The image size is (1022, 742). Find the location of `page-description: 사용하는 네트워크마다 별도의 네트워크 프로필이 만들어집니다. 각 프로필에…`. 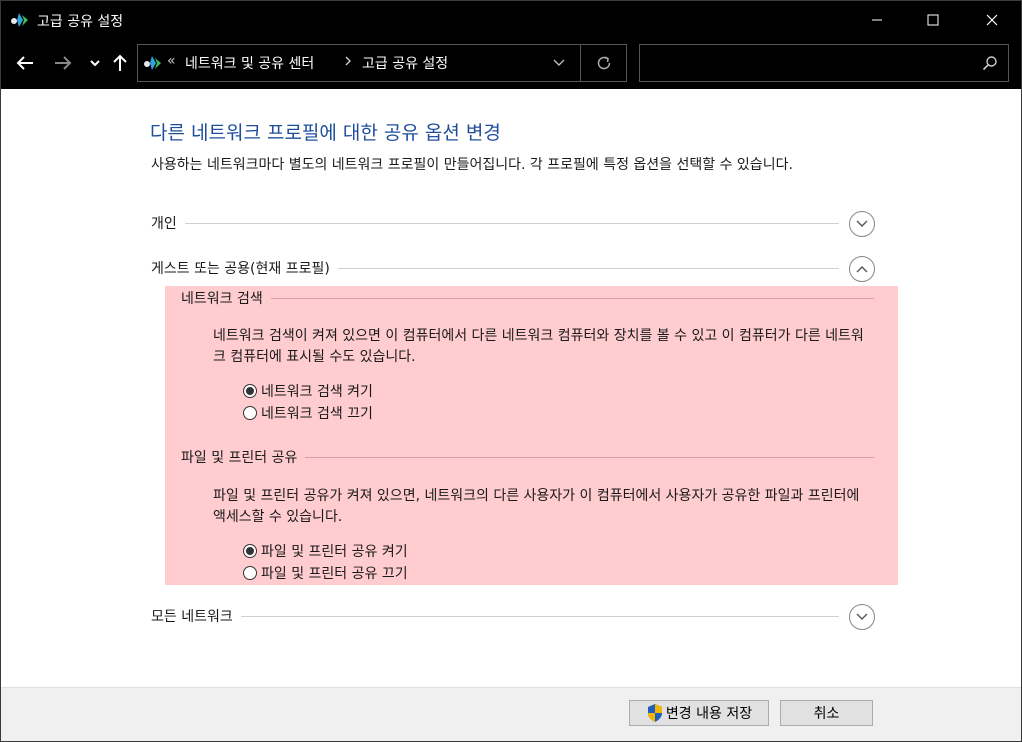

page-description: 사용하는 네트워크마다 별도의 네트워크 프로필이 만들어집니다. 각 프로필에… is located at coordinates (472, 165).